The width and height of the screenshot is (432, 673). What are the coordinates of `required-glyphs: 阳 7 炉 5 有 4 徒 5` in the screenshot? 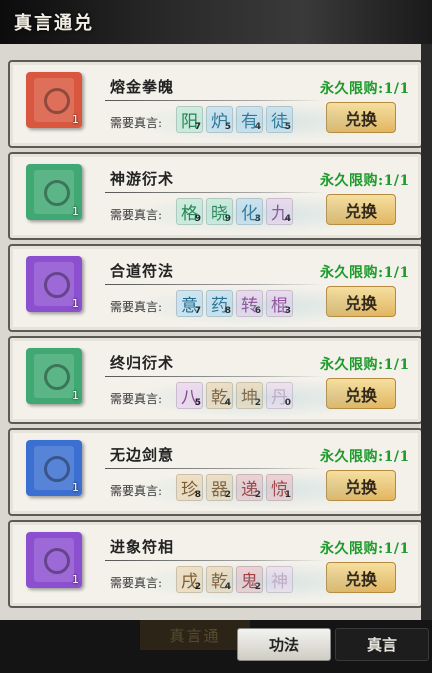 It's located at (234, 119).